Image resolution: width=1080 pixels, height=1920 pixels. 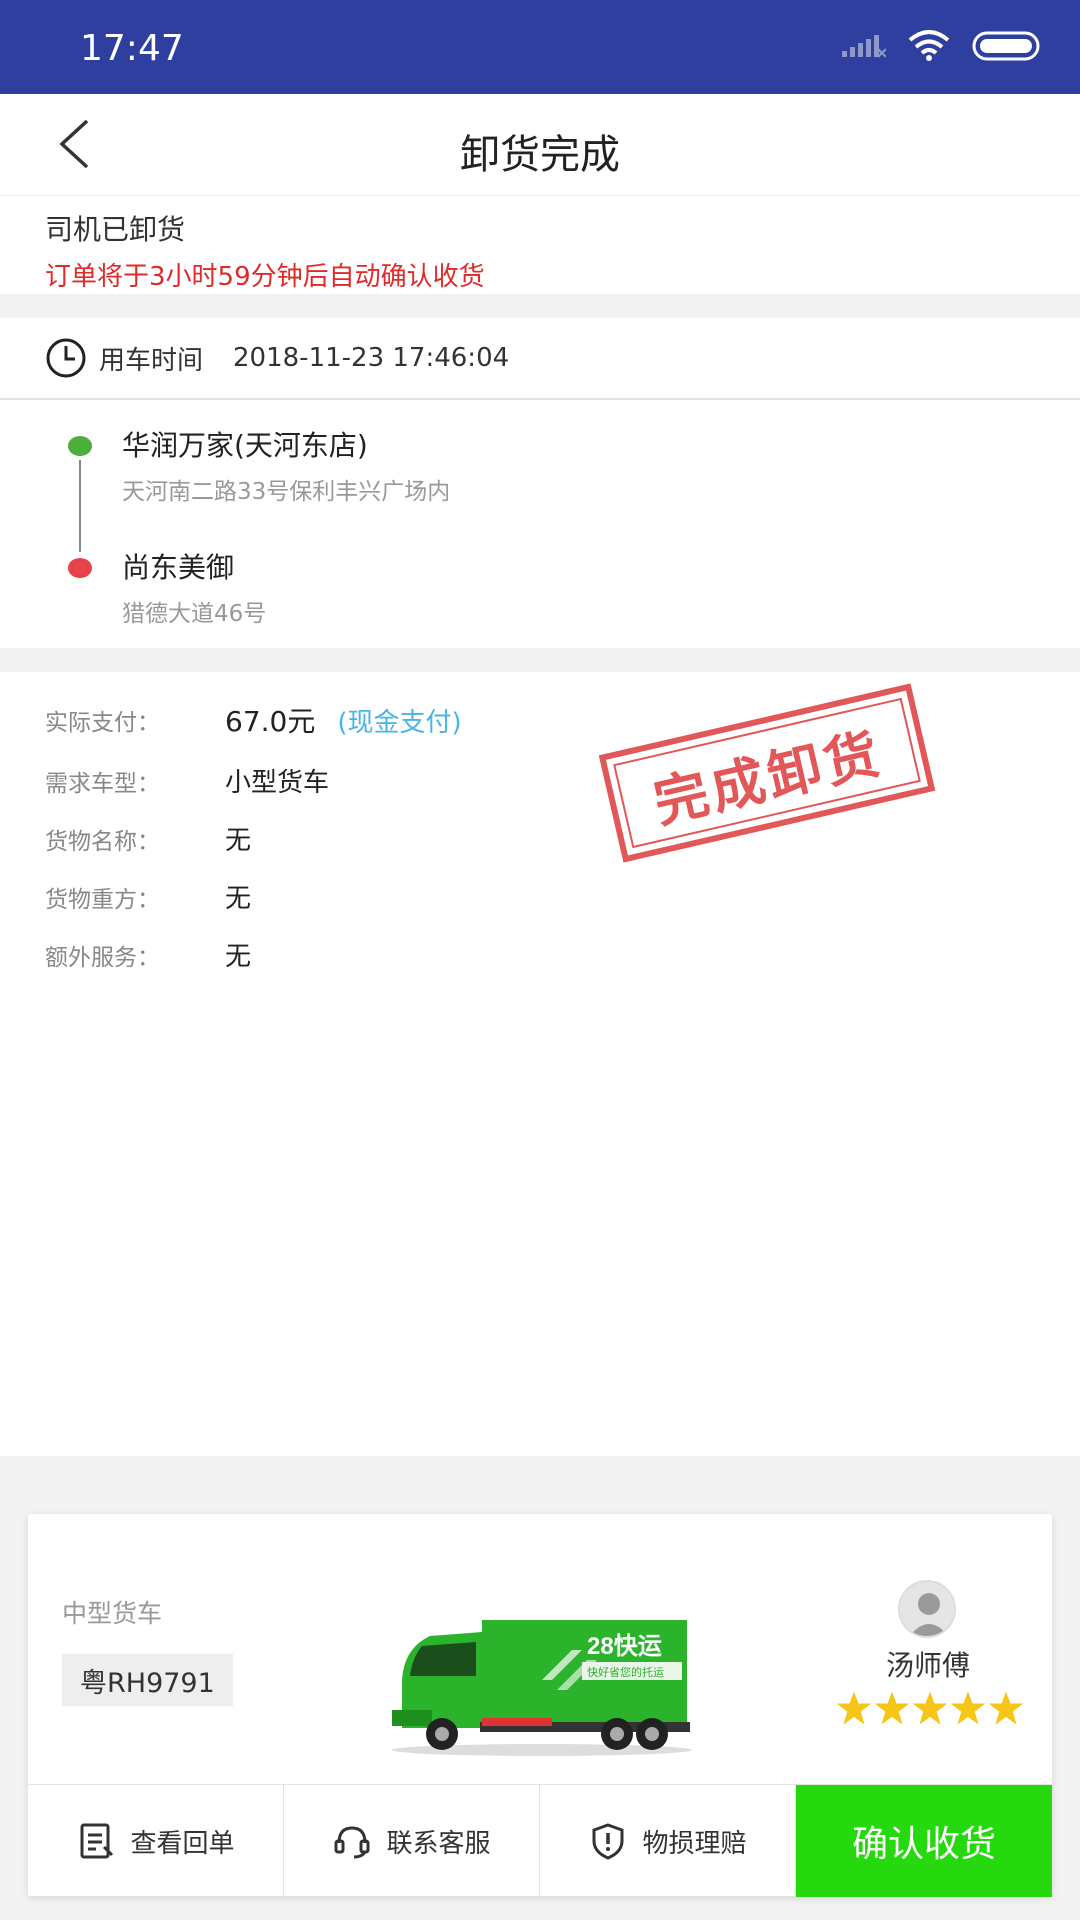 I want to click on driver-rating, so click(x=930, y=1708).